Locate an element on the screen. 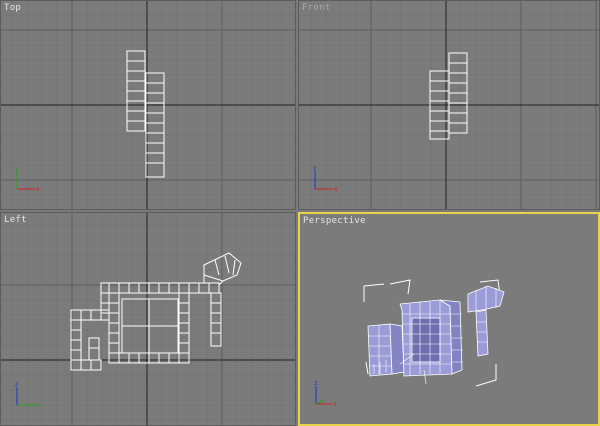  top-wireframe-object is located at coordinates (145, 114).